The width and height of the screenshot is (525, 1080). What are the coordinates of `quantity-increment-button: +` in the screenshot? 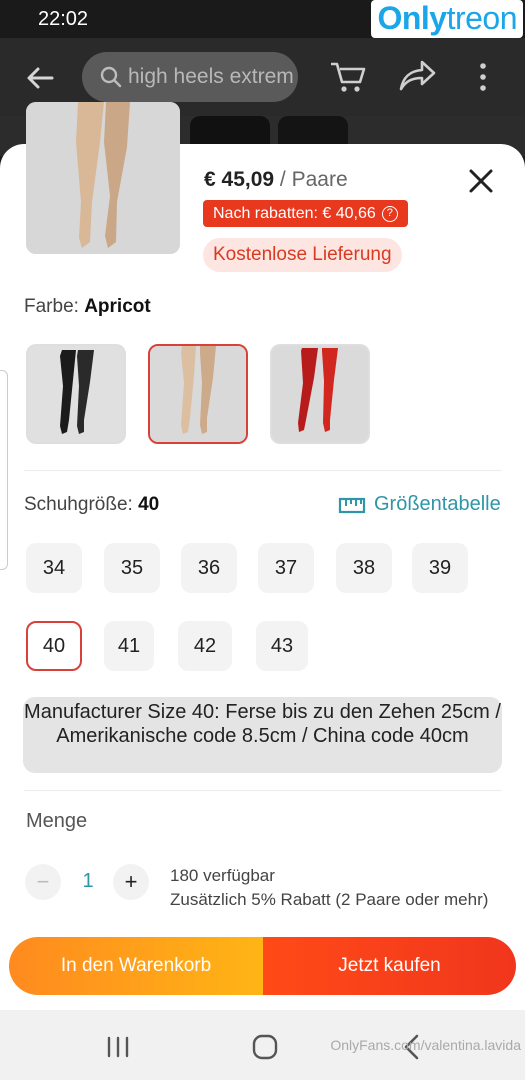 It's located at (131, 882).